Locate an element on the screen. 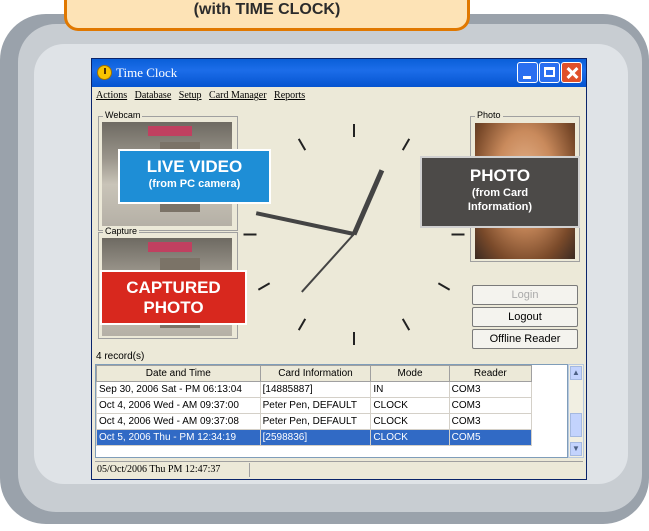  menu-actions: Actions is located at coordinates (111, 95).